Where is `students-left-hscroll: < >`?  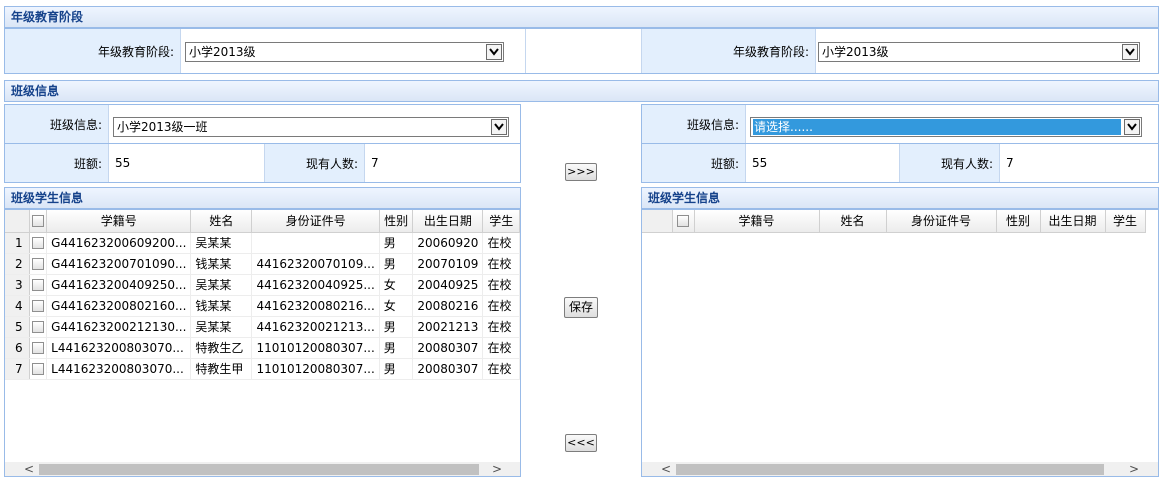
students-left-hscroll: < > is located at coordinates (262, 469).